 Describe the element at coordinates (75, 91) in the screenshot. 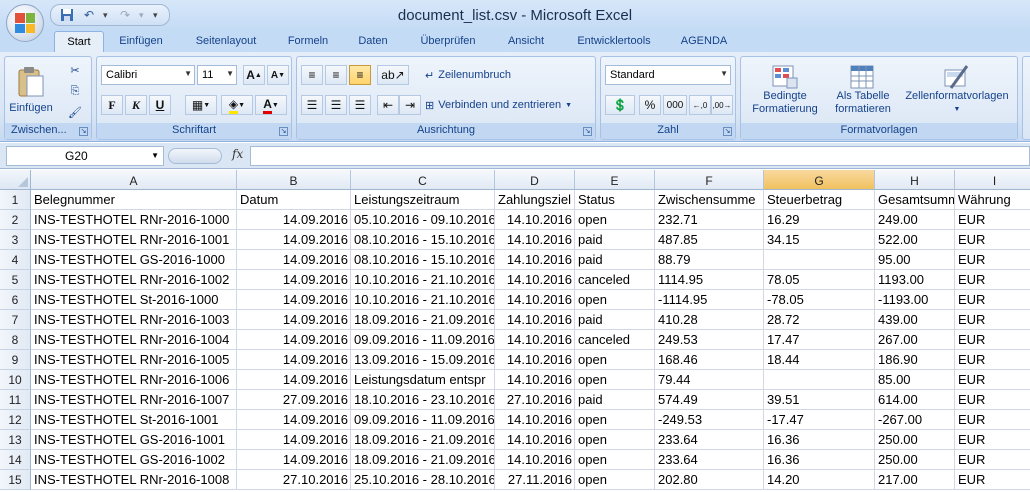

I see `copy-icon: ⎘` at that location.